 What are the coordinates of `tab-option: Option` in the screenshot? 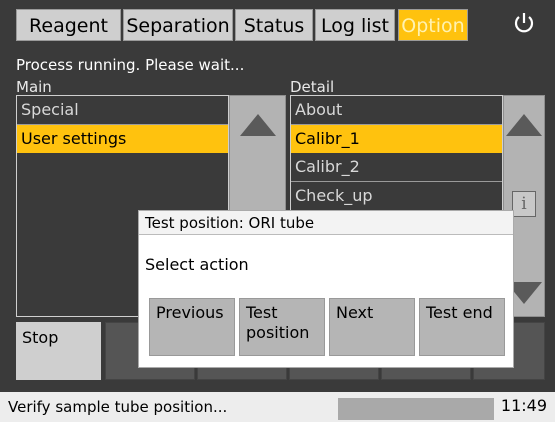 It's located at (433, 25).